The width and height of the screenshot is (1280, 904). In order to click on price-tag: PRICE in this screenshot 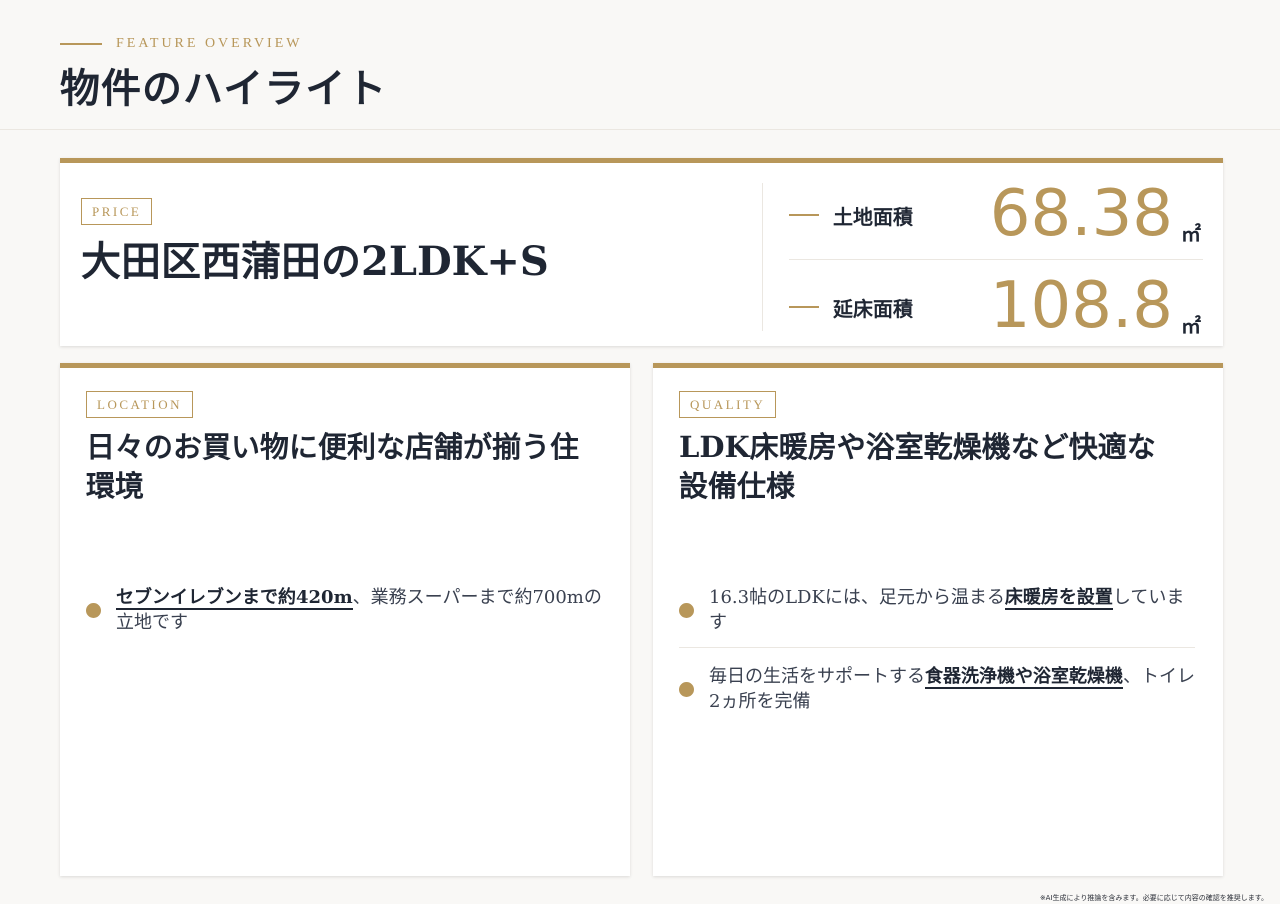, I will do `click(117, 211)`.